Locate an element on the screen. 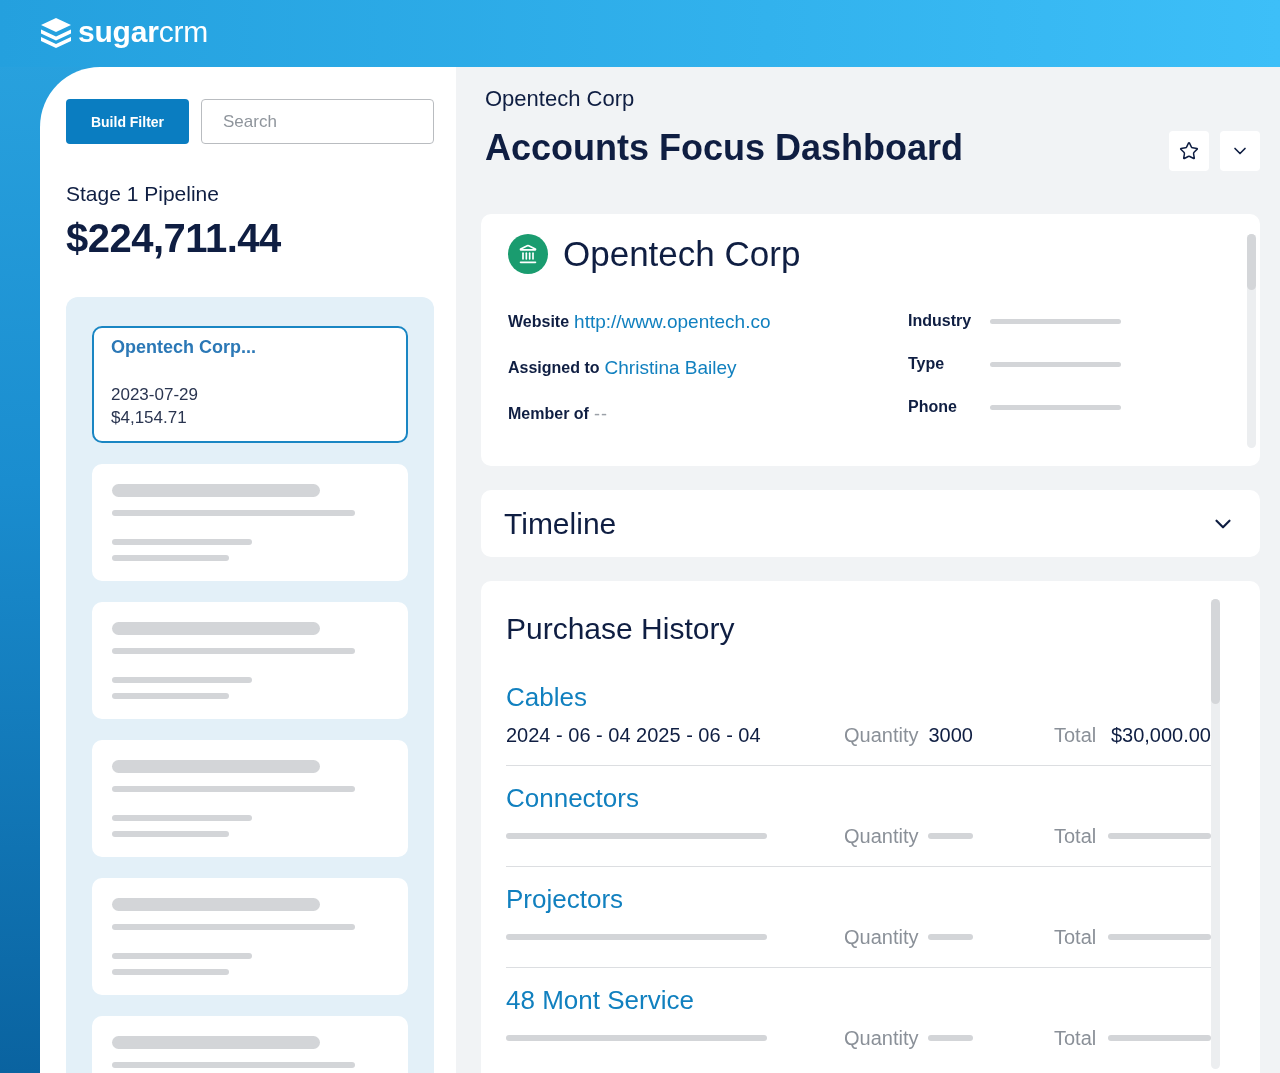 The image size is (1280, 1073). field-label: Type is located at coordinates (927, 364).